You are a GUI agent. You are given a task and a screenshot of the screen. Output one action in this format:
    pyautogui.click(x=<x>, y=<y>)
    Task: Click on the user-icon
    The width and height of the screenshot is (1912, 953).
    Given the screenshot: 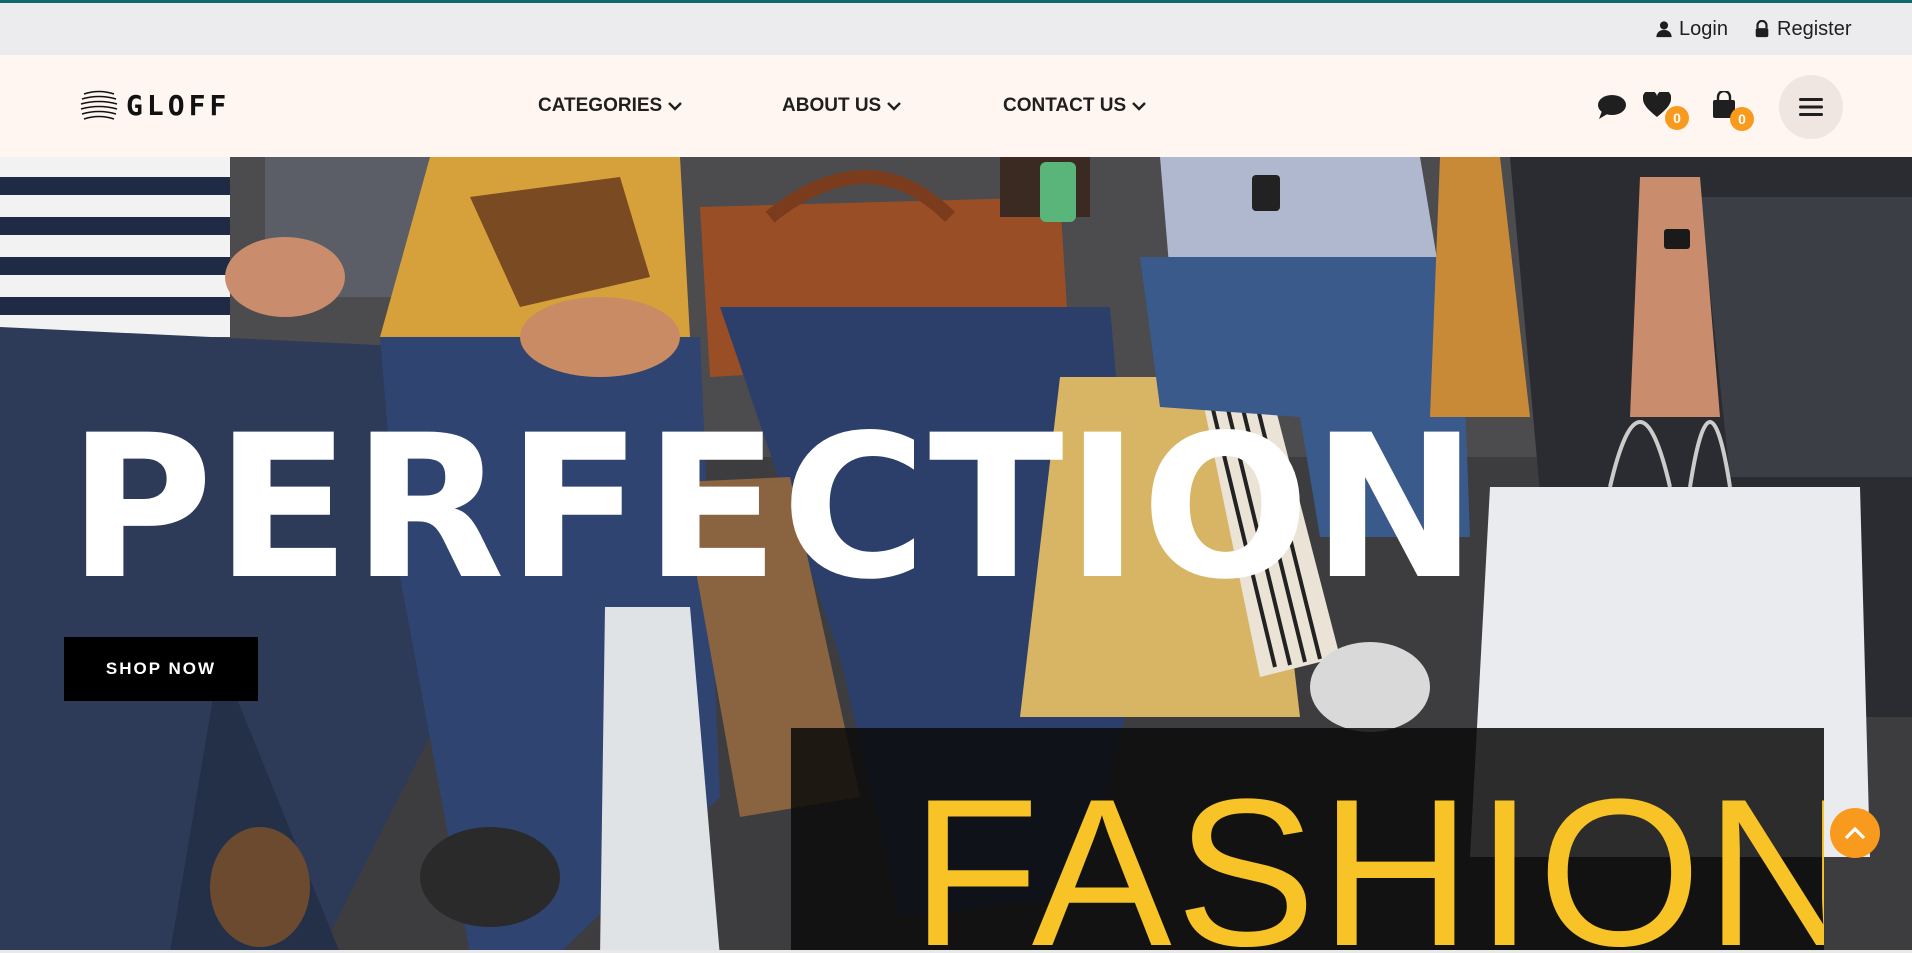 What is the action you would take?
    pyautogui.click(x=1664, y=29)
    